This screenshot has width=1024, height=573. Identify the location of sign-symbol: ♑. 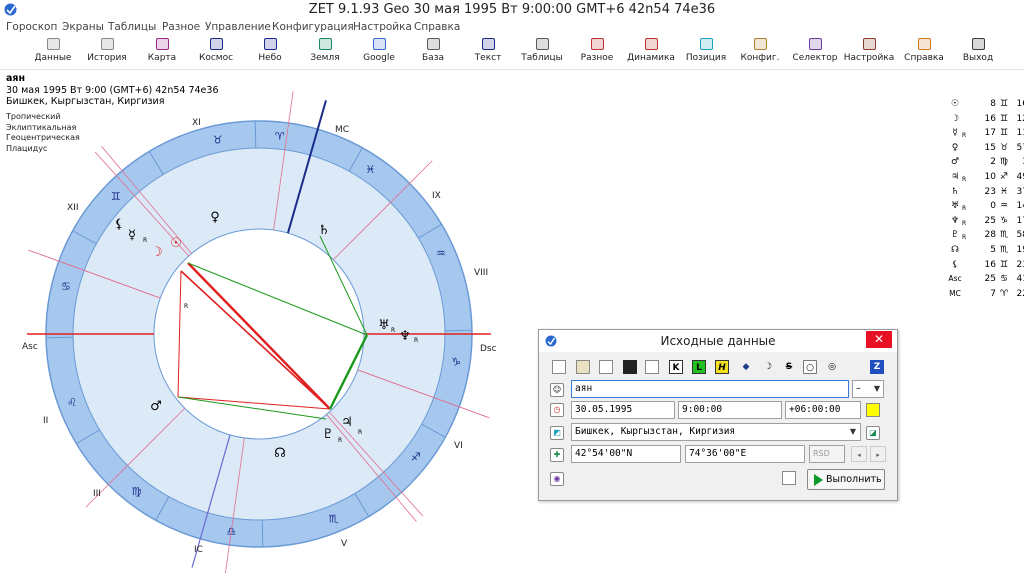
(1004, 220).